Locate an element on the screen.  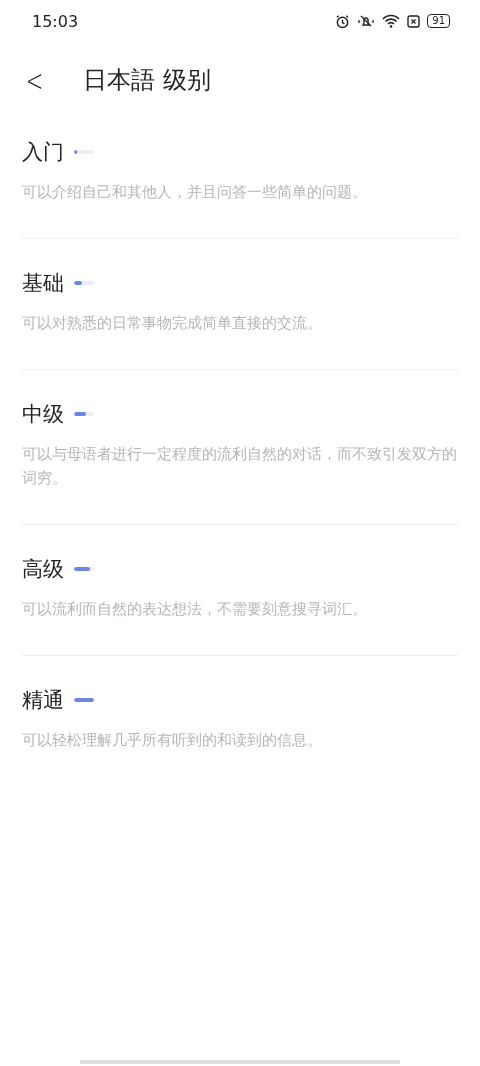
page-title: 日本語 级别 is located at coordinates (147, 80).